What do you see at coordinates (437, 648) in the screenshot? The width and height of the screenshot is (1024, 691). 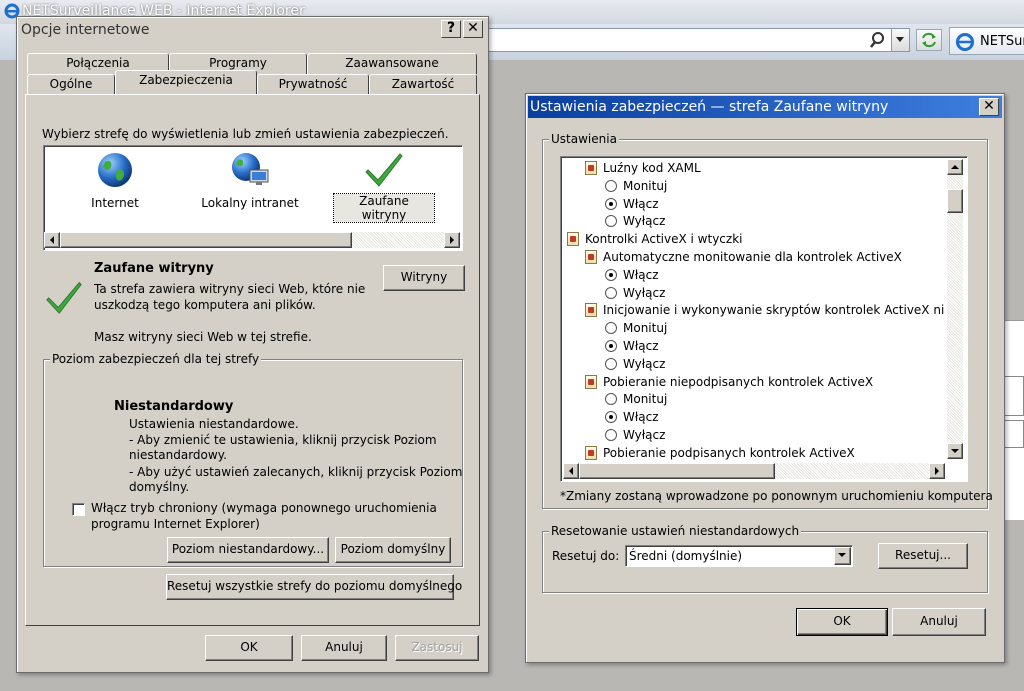 I see `apply-button: Zastosuj` at bounding box center [437, 648].